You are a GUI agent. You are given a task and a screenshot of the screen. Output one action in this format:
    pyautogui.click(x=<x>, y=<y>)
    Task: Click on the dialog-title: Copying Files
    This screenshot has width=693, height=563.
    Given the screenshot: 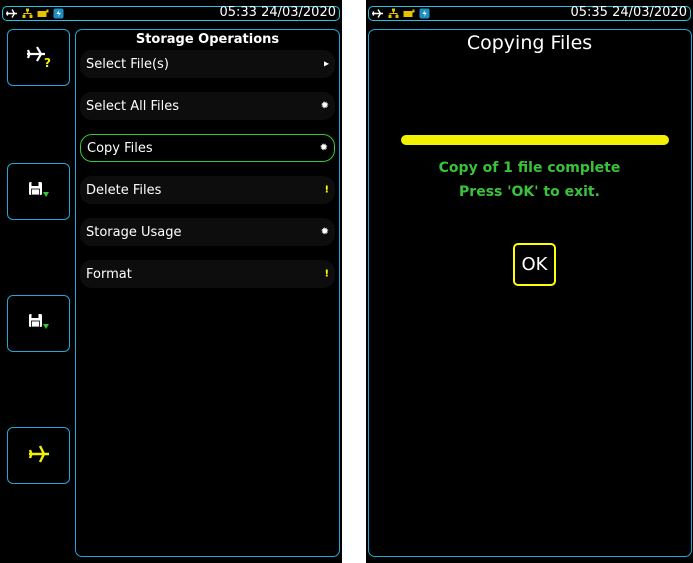 What is the action you would take?
    pyautogui.click(x=529, y=43)
    